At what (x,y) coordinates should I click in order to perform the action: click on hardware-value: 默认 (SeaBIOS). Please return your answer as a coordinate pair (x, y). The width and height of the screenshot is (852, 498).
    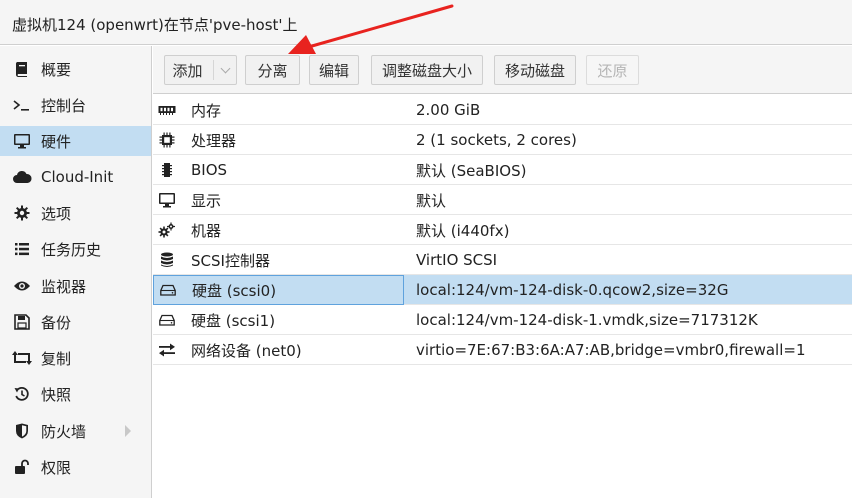
    Looking at the image, I should click on (471, 170).